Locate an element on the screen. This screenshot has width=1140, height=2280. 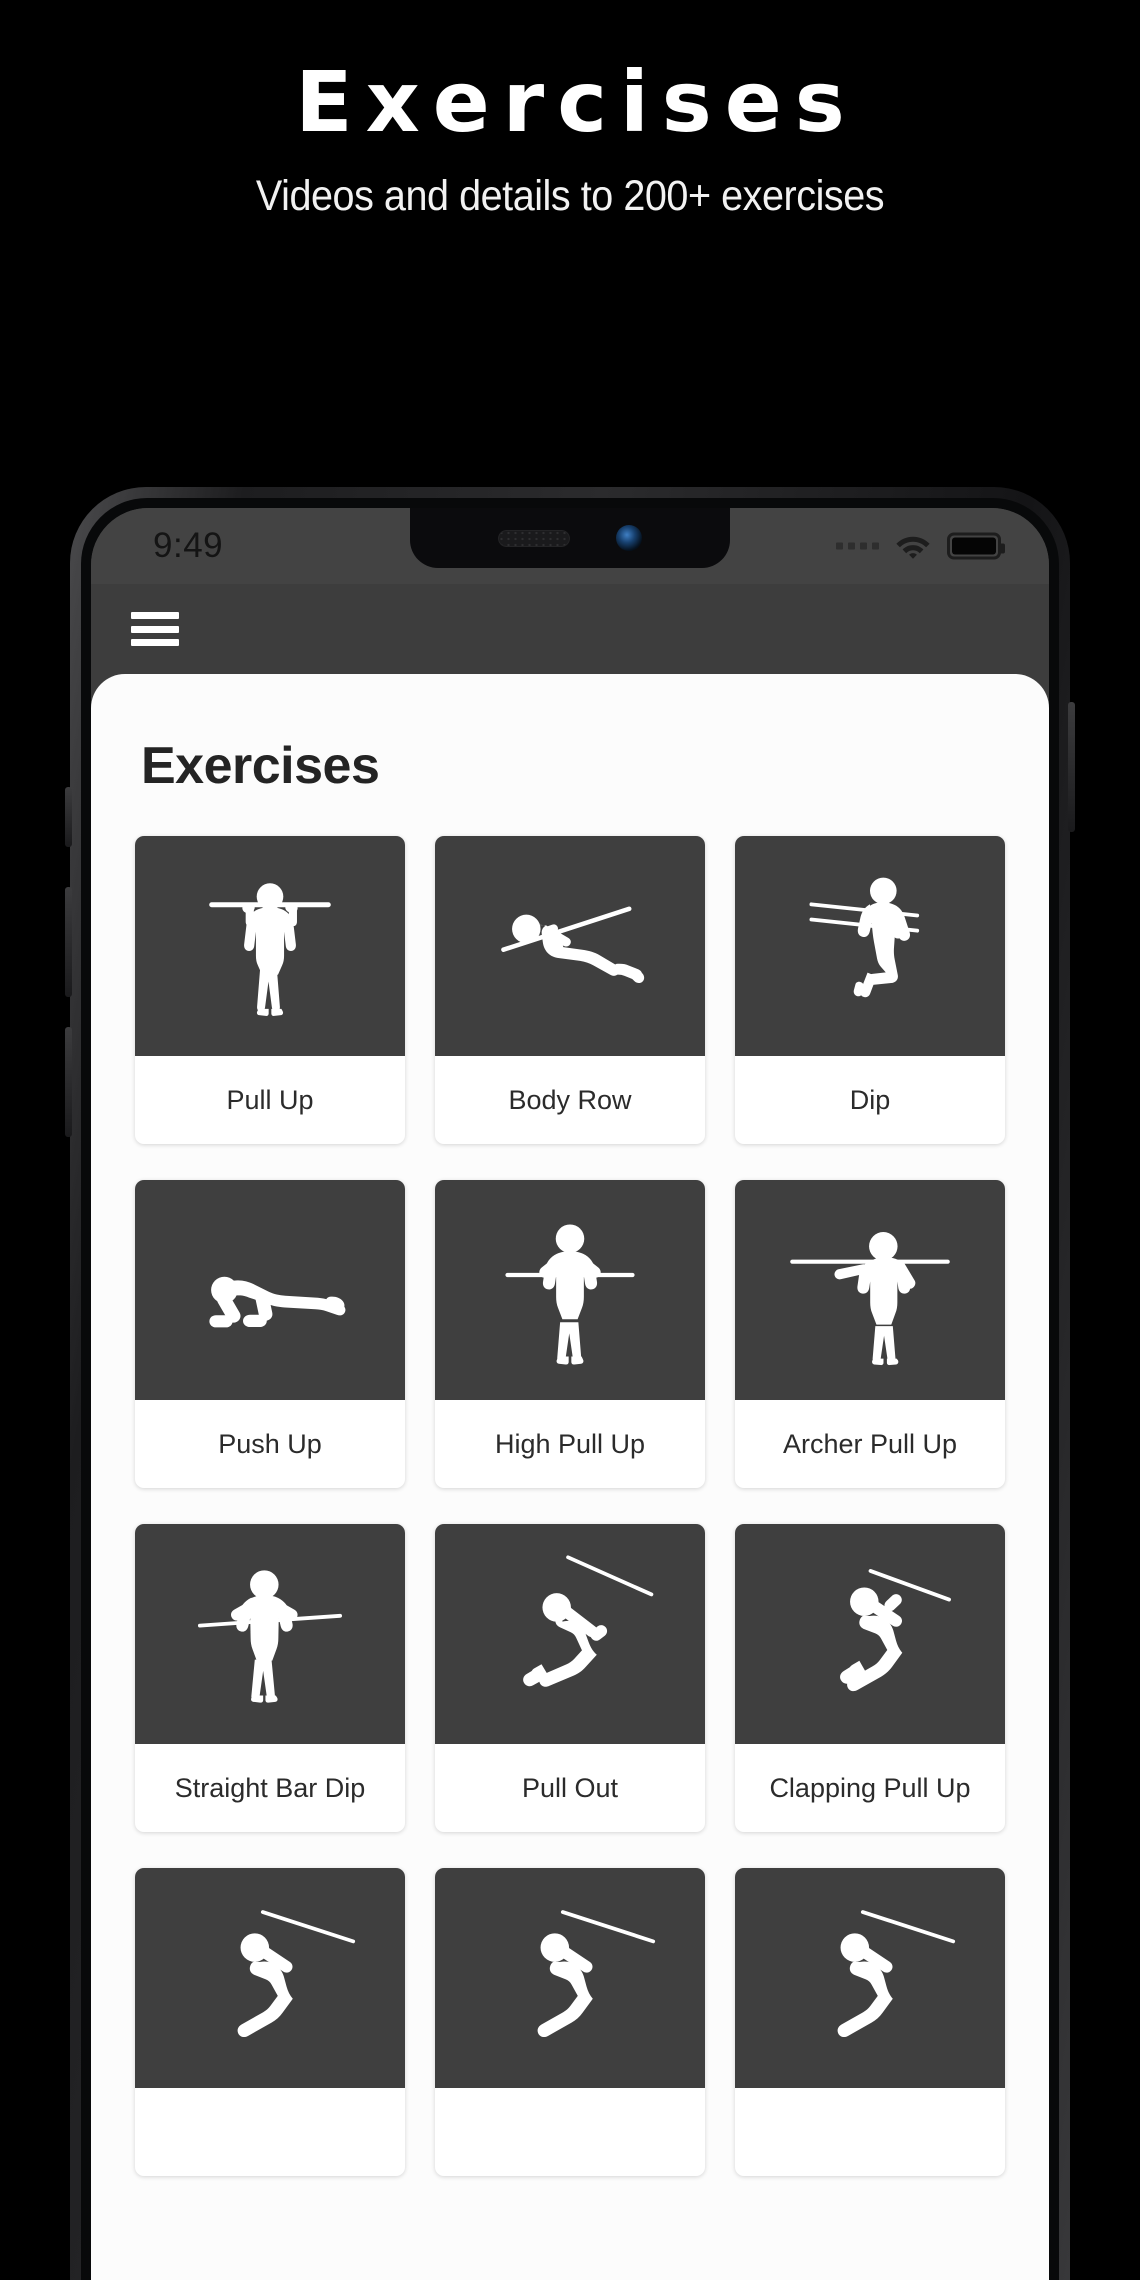
exercise-card: Archer Pull Up is located at coordinates (870, 1334).